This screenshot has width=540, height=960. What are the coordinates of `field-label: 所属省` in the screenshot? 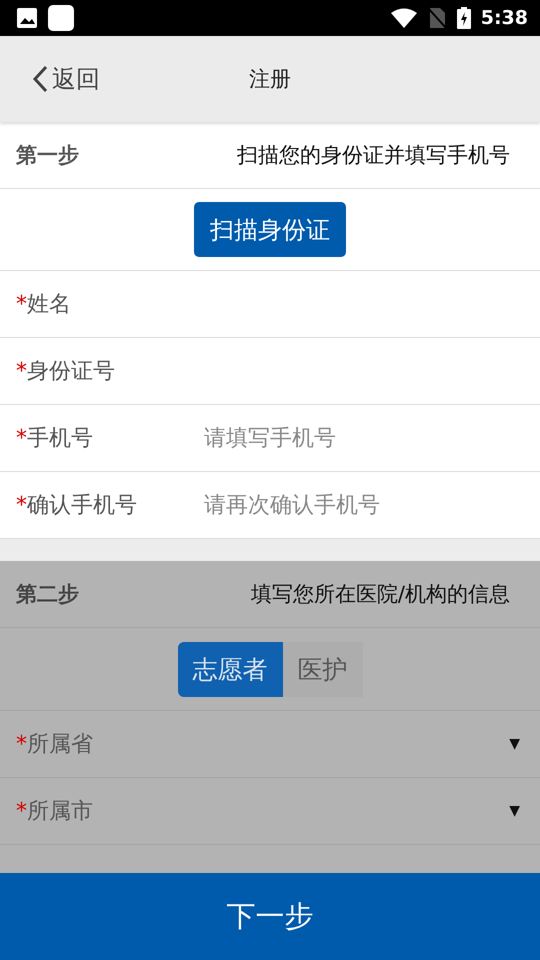 It's located at (60, 745).